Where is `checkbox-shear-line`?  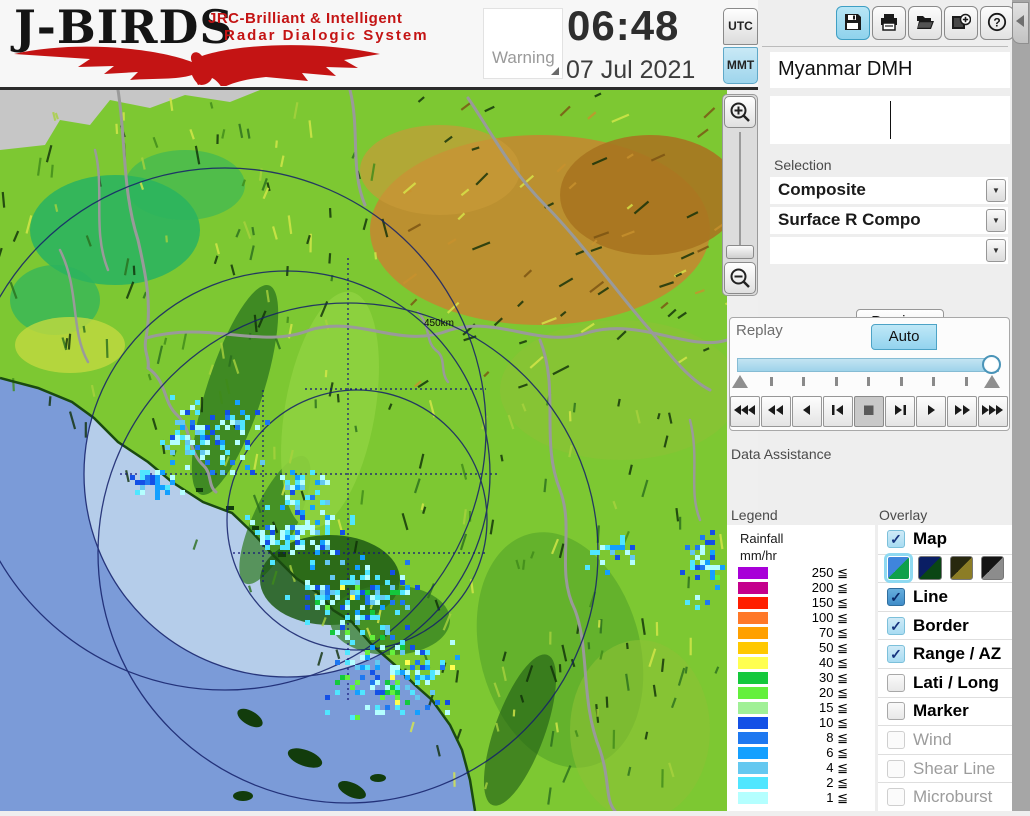 checkbox-shear-line is located at coordinates (896, 769).